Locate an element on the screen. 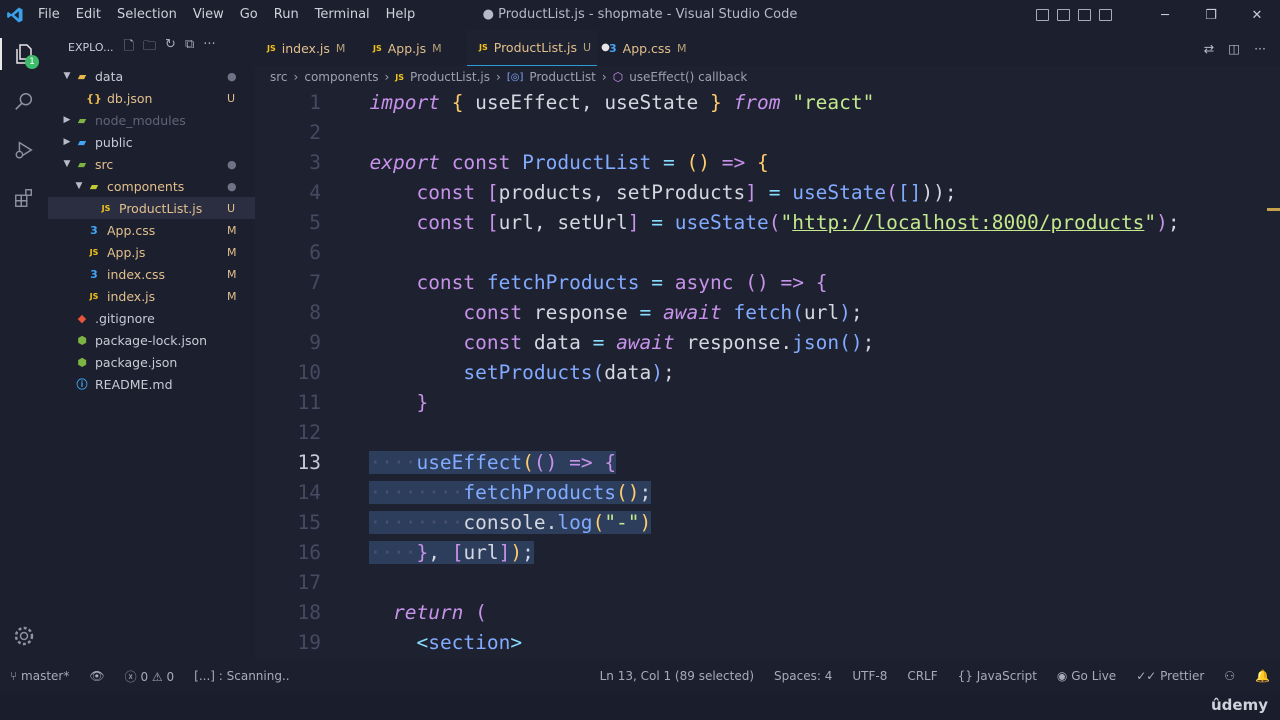 This screenshot has width=1280, height=720. tree-file: 3 App.css M is located at coordinates (151, 230).